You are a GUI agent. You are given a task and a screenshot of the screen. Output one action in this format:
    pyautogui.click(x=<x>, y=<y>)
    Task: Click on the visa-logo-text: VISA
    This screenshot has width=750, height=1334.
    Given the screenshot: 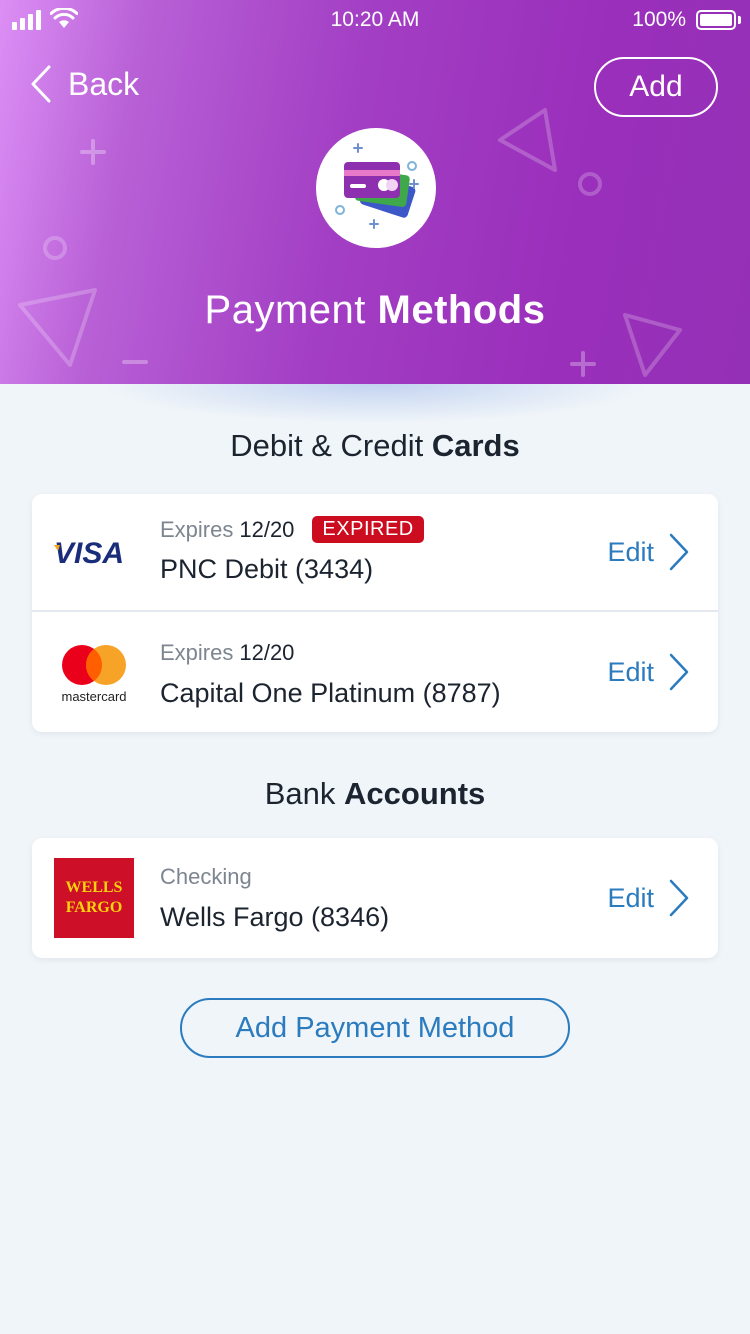 What is the action you would take?
    pyautogui.click(x=89, y=552)
    